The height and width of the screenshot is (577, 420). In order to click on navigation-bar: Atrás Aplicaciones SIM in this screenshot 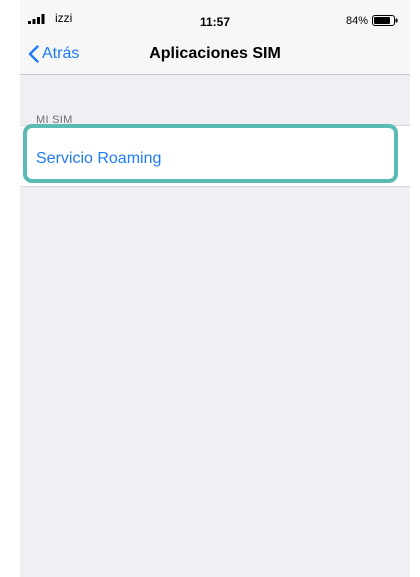, I will do `click(215, 55)`.